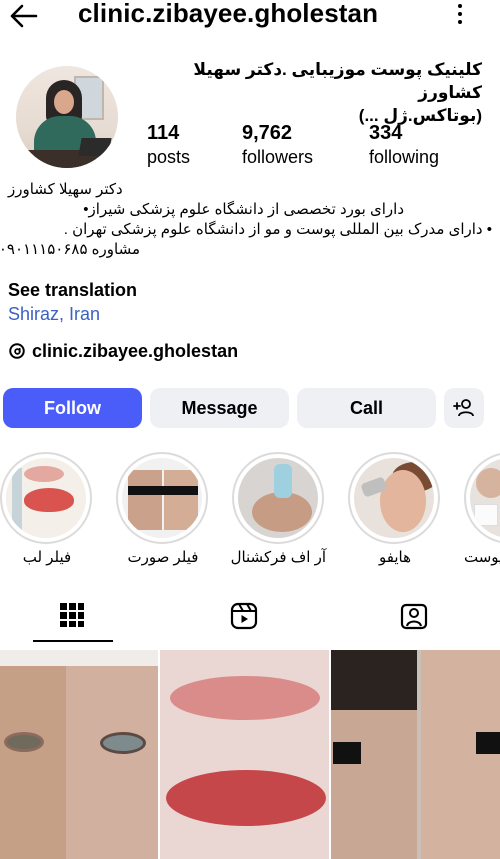 The width and height of the screenshot is (500, 859). I want to click on add-person-button, so click(464, 408).